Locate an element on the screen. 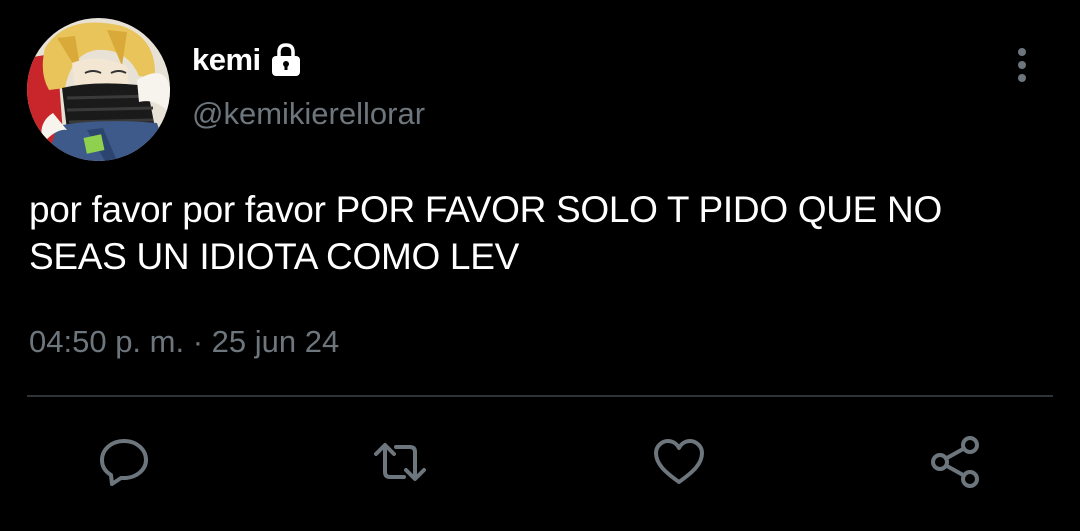  tweet-text-line: SEAS UN IDIOTA COMO LEV is located at coordinates (274, 256).